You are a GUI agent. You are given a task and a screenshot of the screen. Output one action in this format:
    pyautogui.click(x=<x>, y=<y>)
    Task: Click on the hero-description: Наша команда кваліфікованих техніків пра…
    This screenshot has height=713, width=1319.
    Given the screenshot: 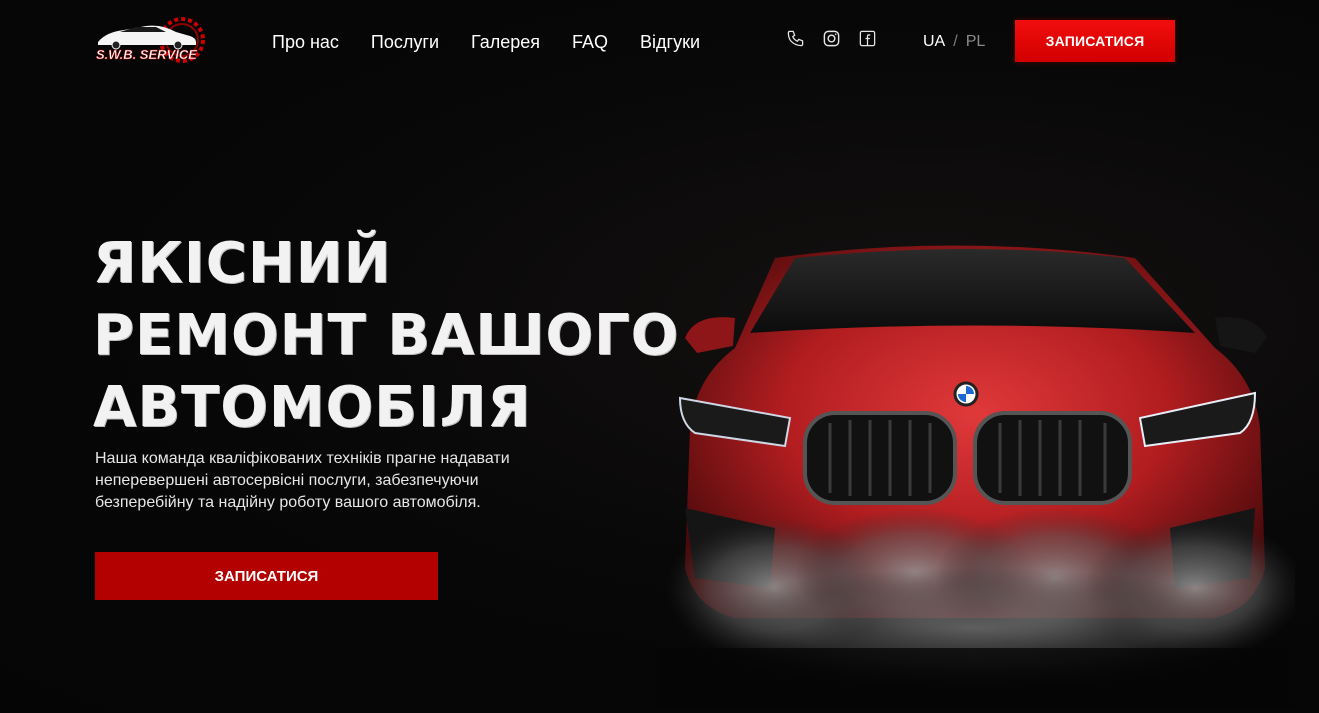 What is the action you would take?
    pyautogui.click(x=302, y=480)
    